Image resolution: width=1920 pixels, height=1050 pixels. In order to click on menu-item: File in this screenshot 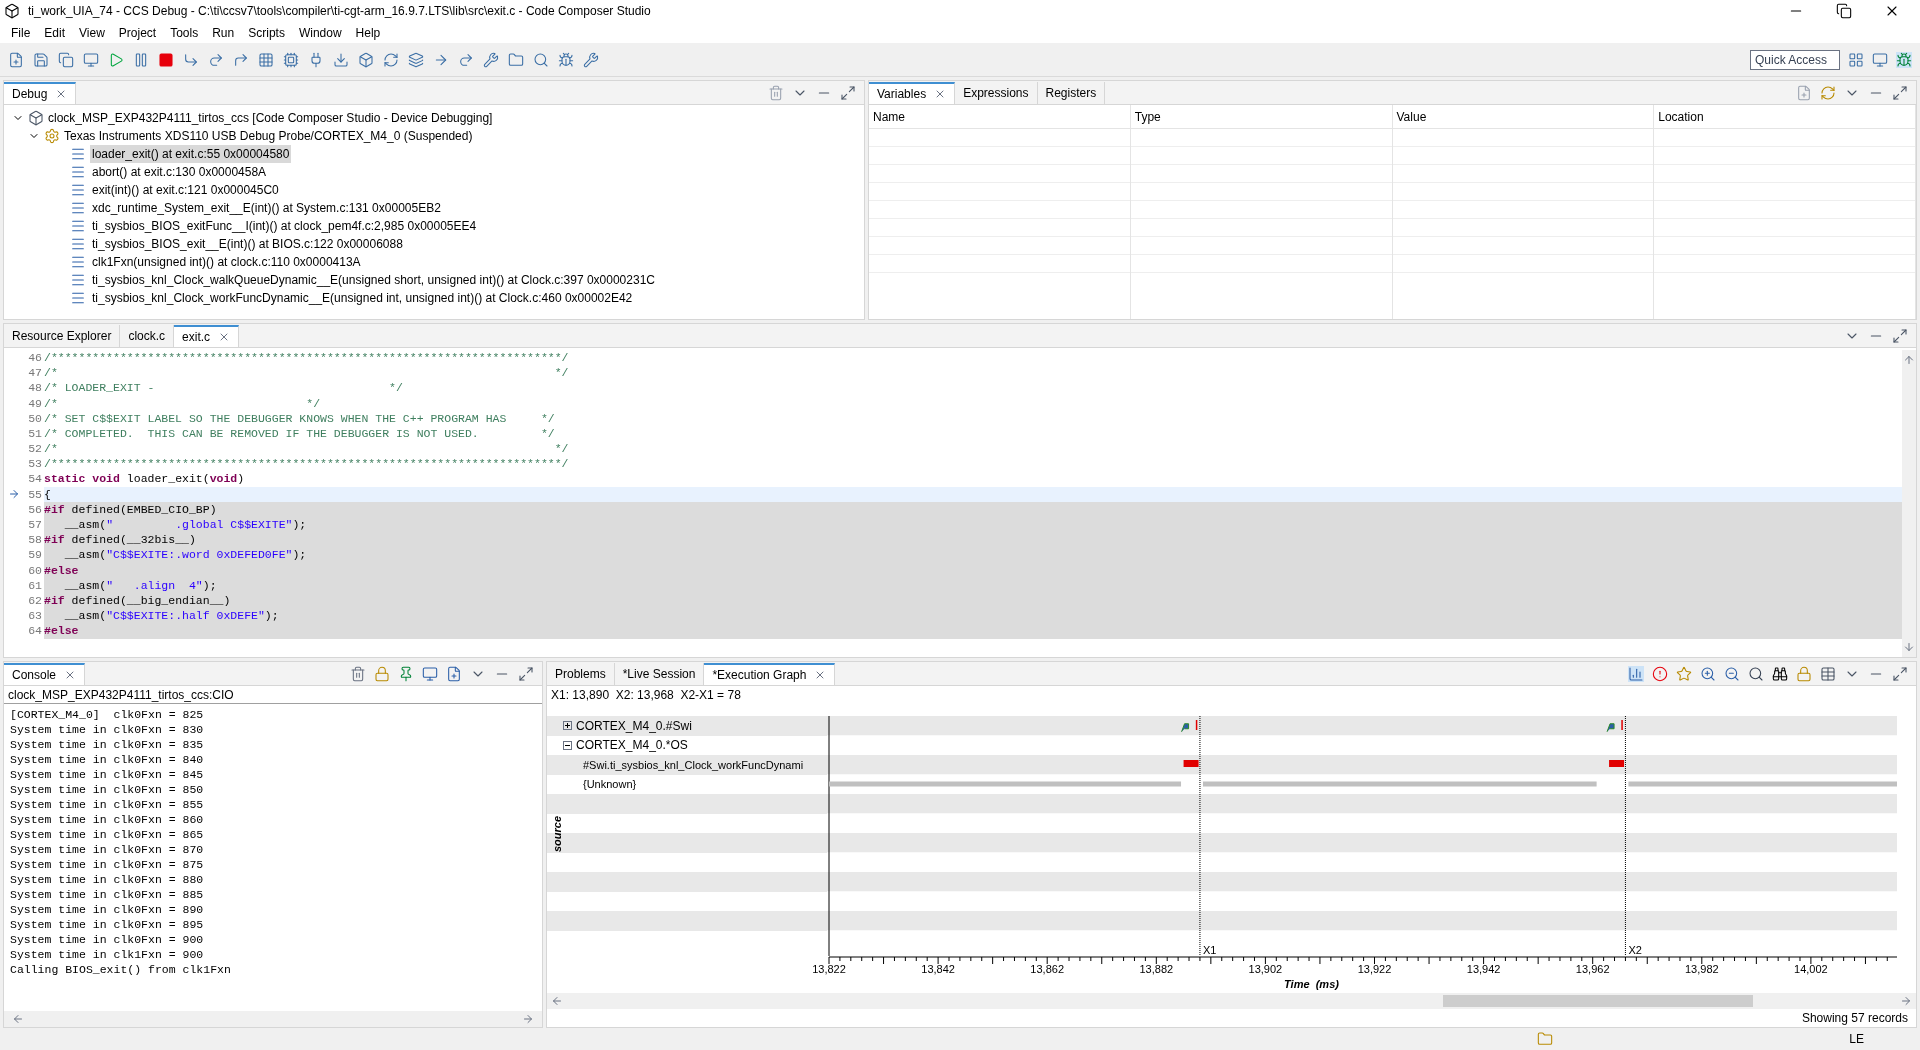, I will do `click(21, 32)`.